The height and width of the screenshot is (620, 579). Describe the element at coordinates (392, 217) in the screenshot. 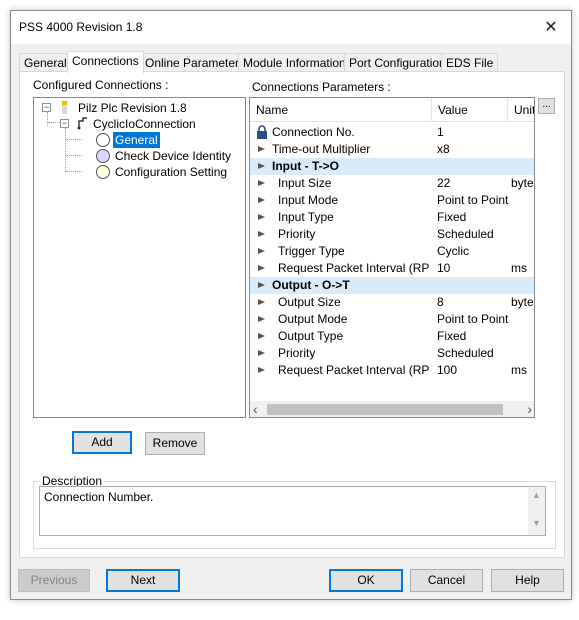

I see `grid-row: Input Type Fixed` at that location.